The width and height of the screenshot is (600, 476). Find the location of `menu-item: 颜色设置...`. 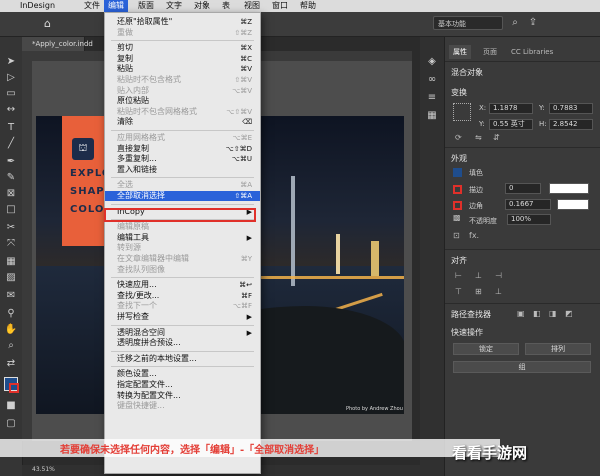

menu-item: 颜色设置... is located at coordinates (182, 374).